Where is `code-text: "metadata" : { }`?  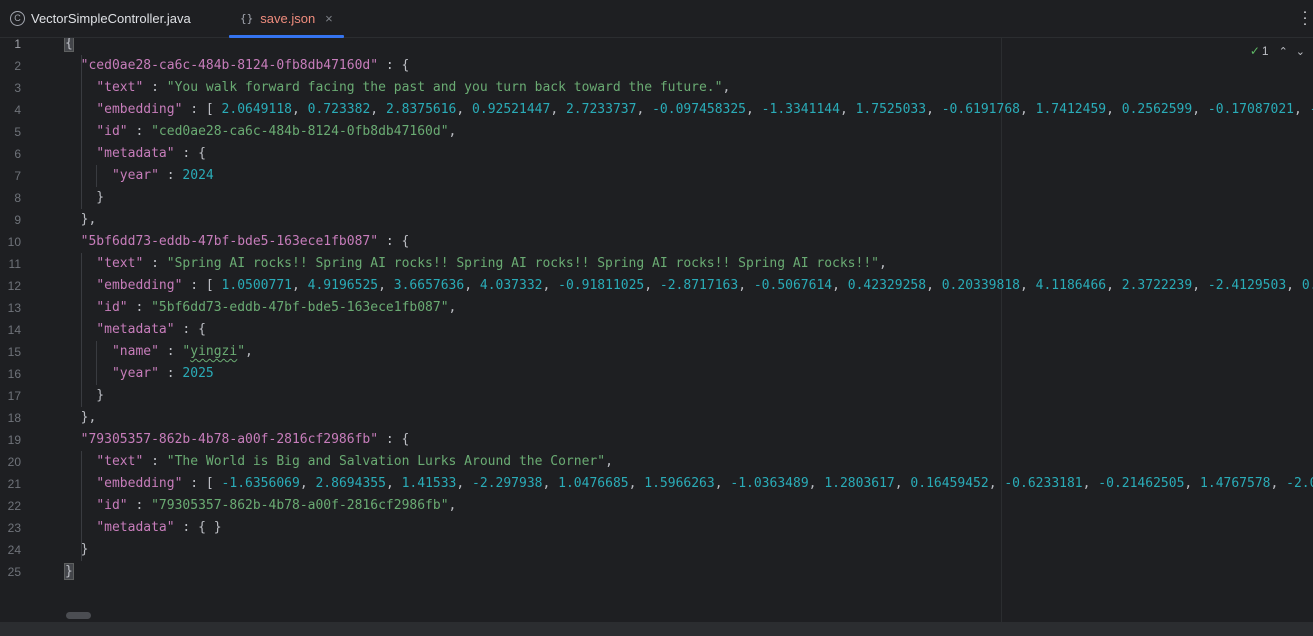 code-text: "metadata" : { } is located at coordinates (143, 528).